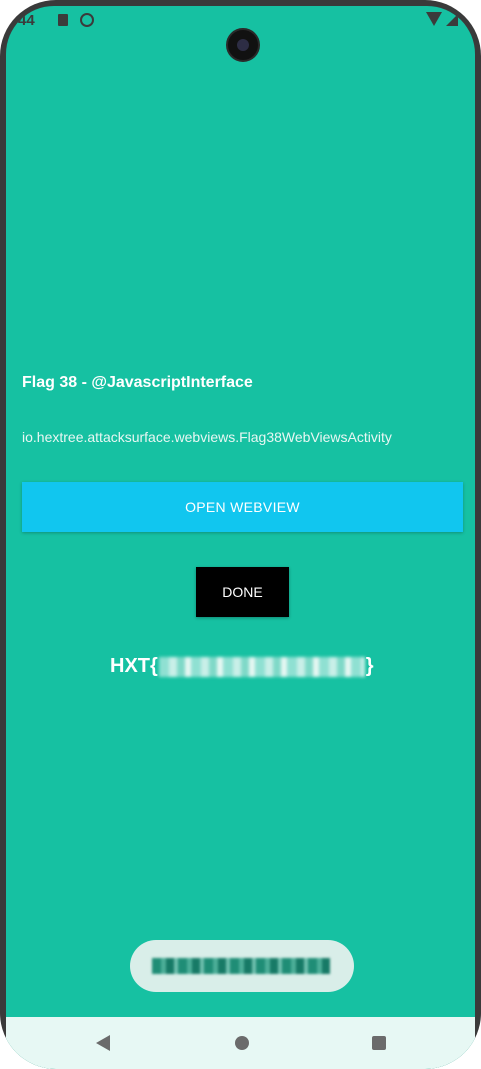  Describe the element at coordinates (242, 592) in the screenshot. I see `done-button: DONE` at that location.